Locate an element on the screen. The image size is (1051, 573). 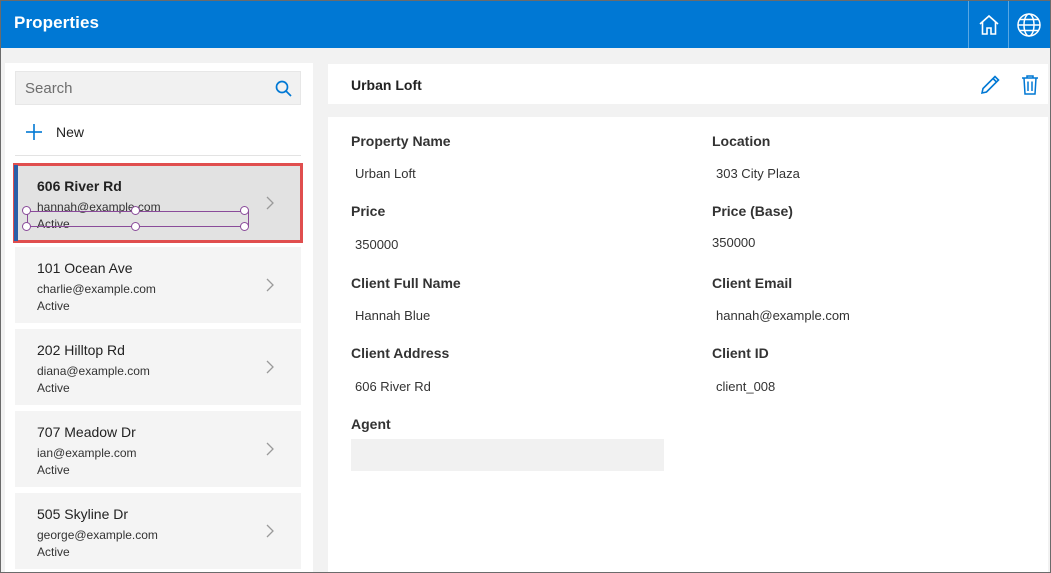
list-item-title: 707 Meadow Dr is located at coordinates (86, 432).